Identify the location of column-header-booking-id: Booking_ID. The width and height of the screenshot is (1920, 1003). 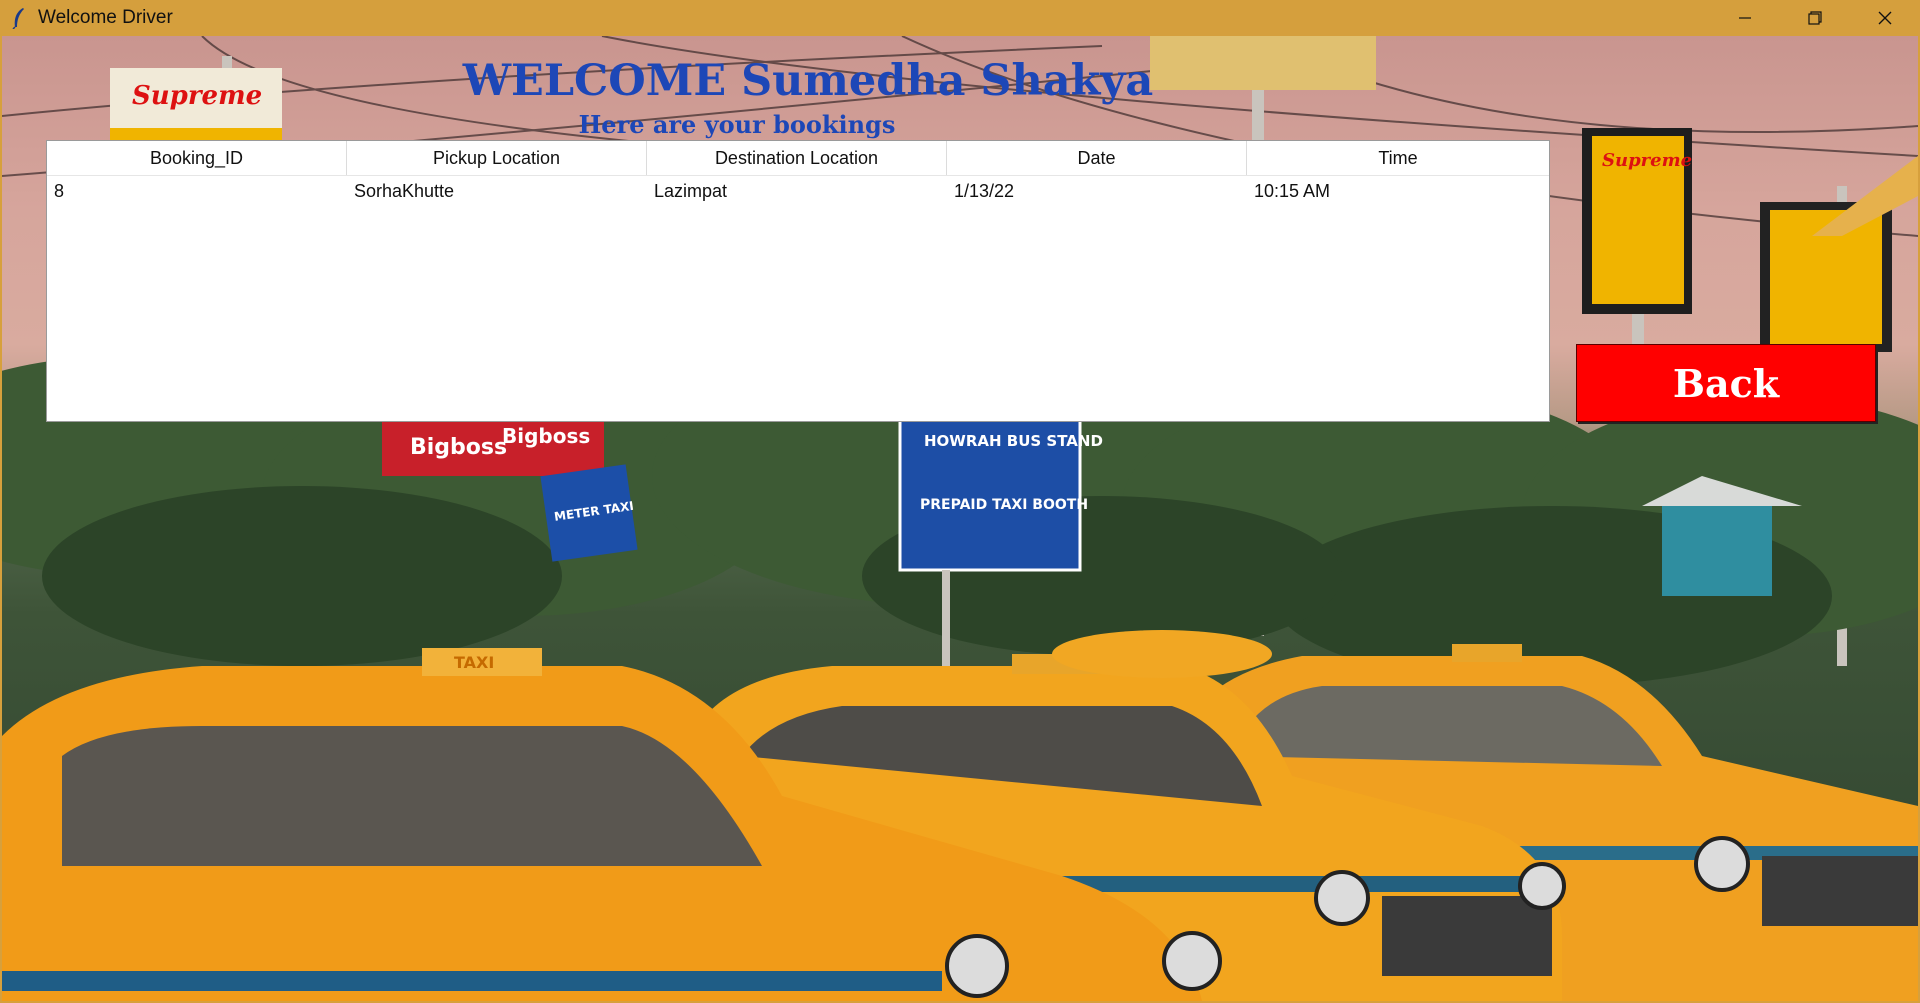
(197, 158).